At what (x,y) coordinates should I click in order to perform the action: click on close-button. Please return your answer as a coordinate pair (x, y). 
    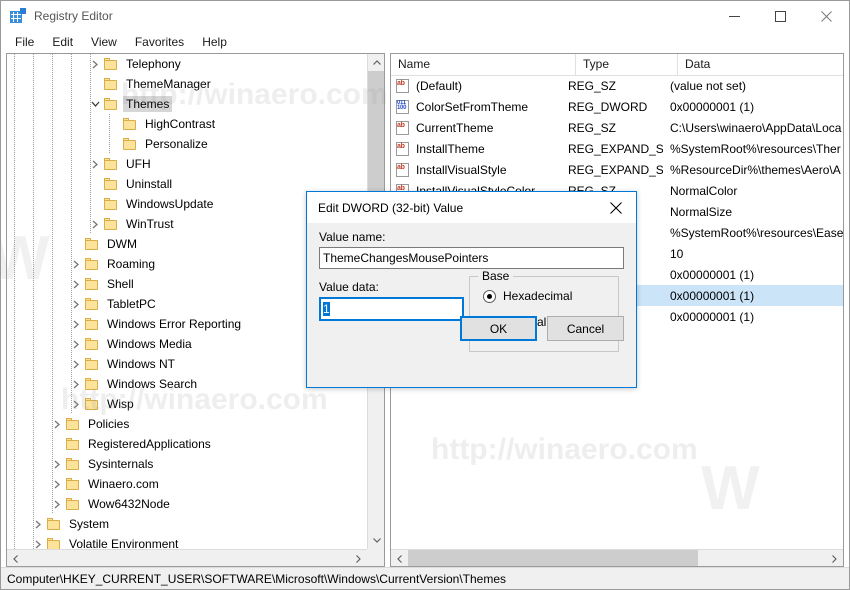
    Looking at the image, I should click on (826, 16).